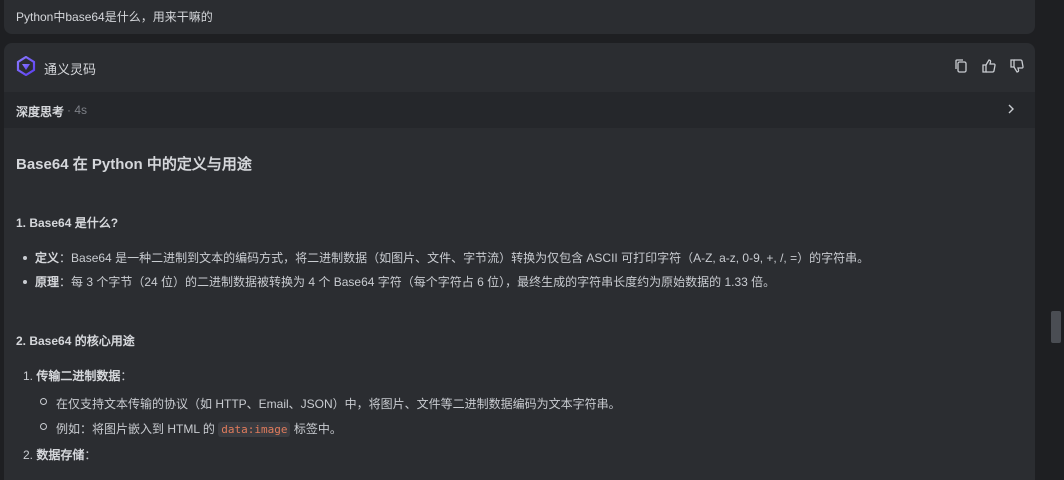 Image resolution: width=1064 pixels, height=480 pixels. Describe the element at coordinates (70, 69) in the screenshot. I see `assistant-name: 通义灵码` at that location.